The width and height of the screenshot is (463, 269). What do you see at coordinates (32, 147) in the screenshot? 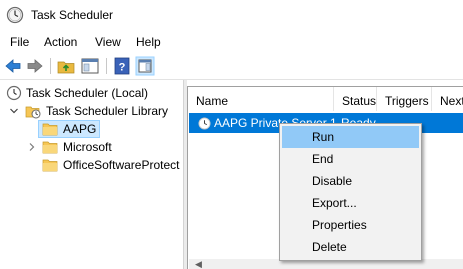
I see `chevron-right-icon` at bounding box center [32, 147].